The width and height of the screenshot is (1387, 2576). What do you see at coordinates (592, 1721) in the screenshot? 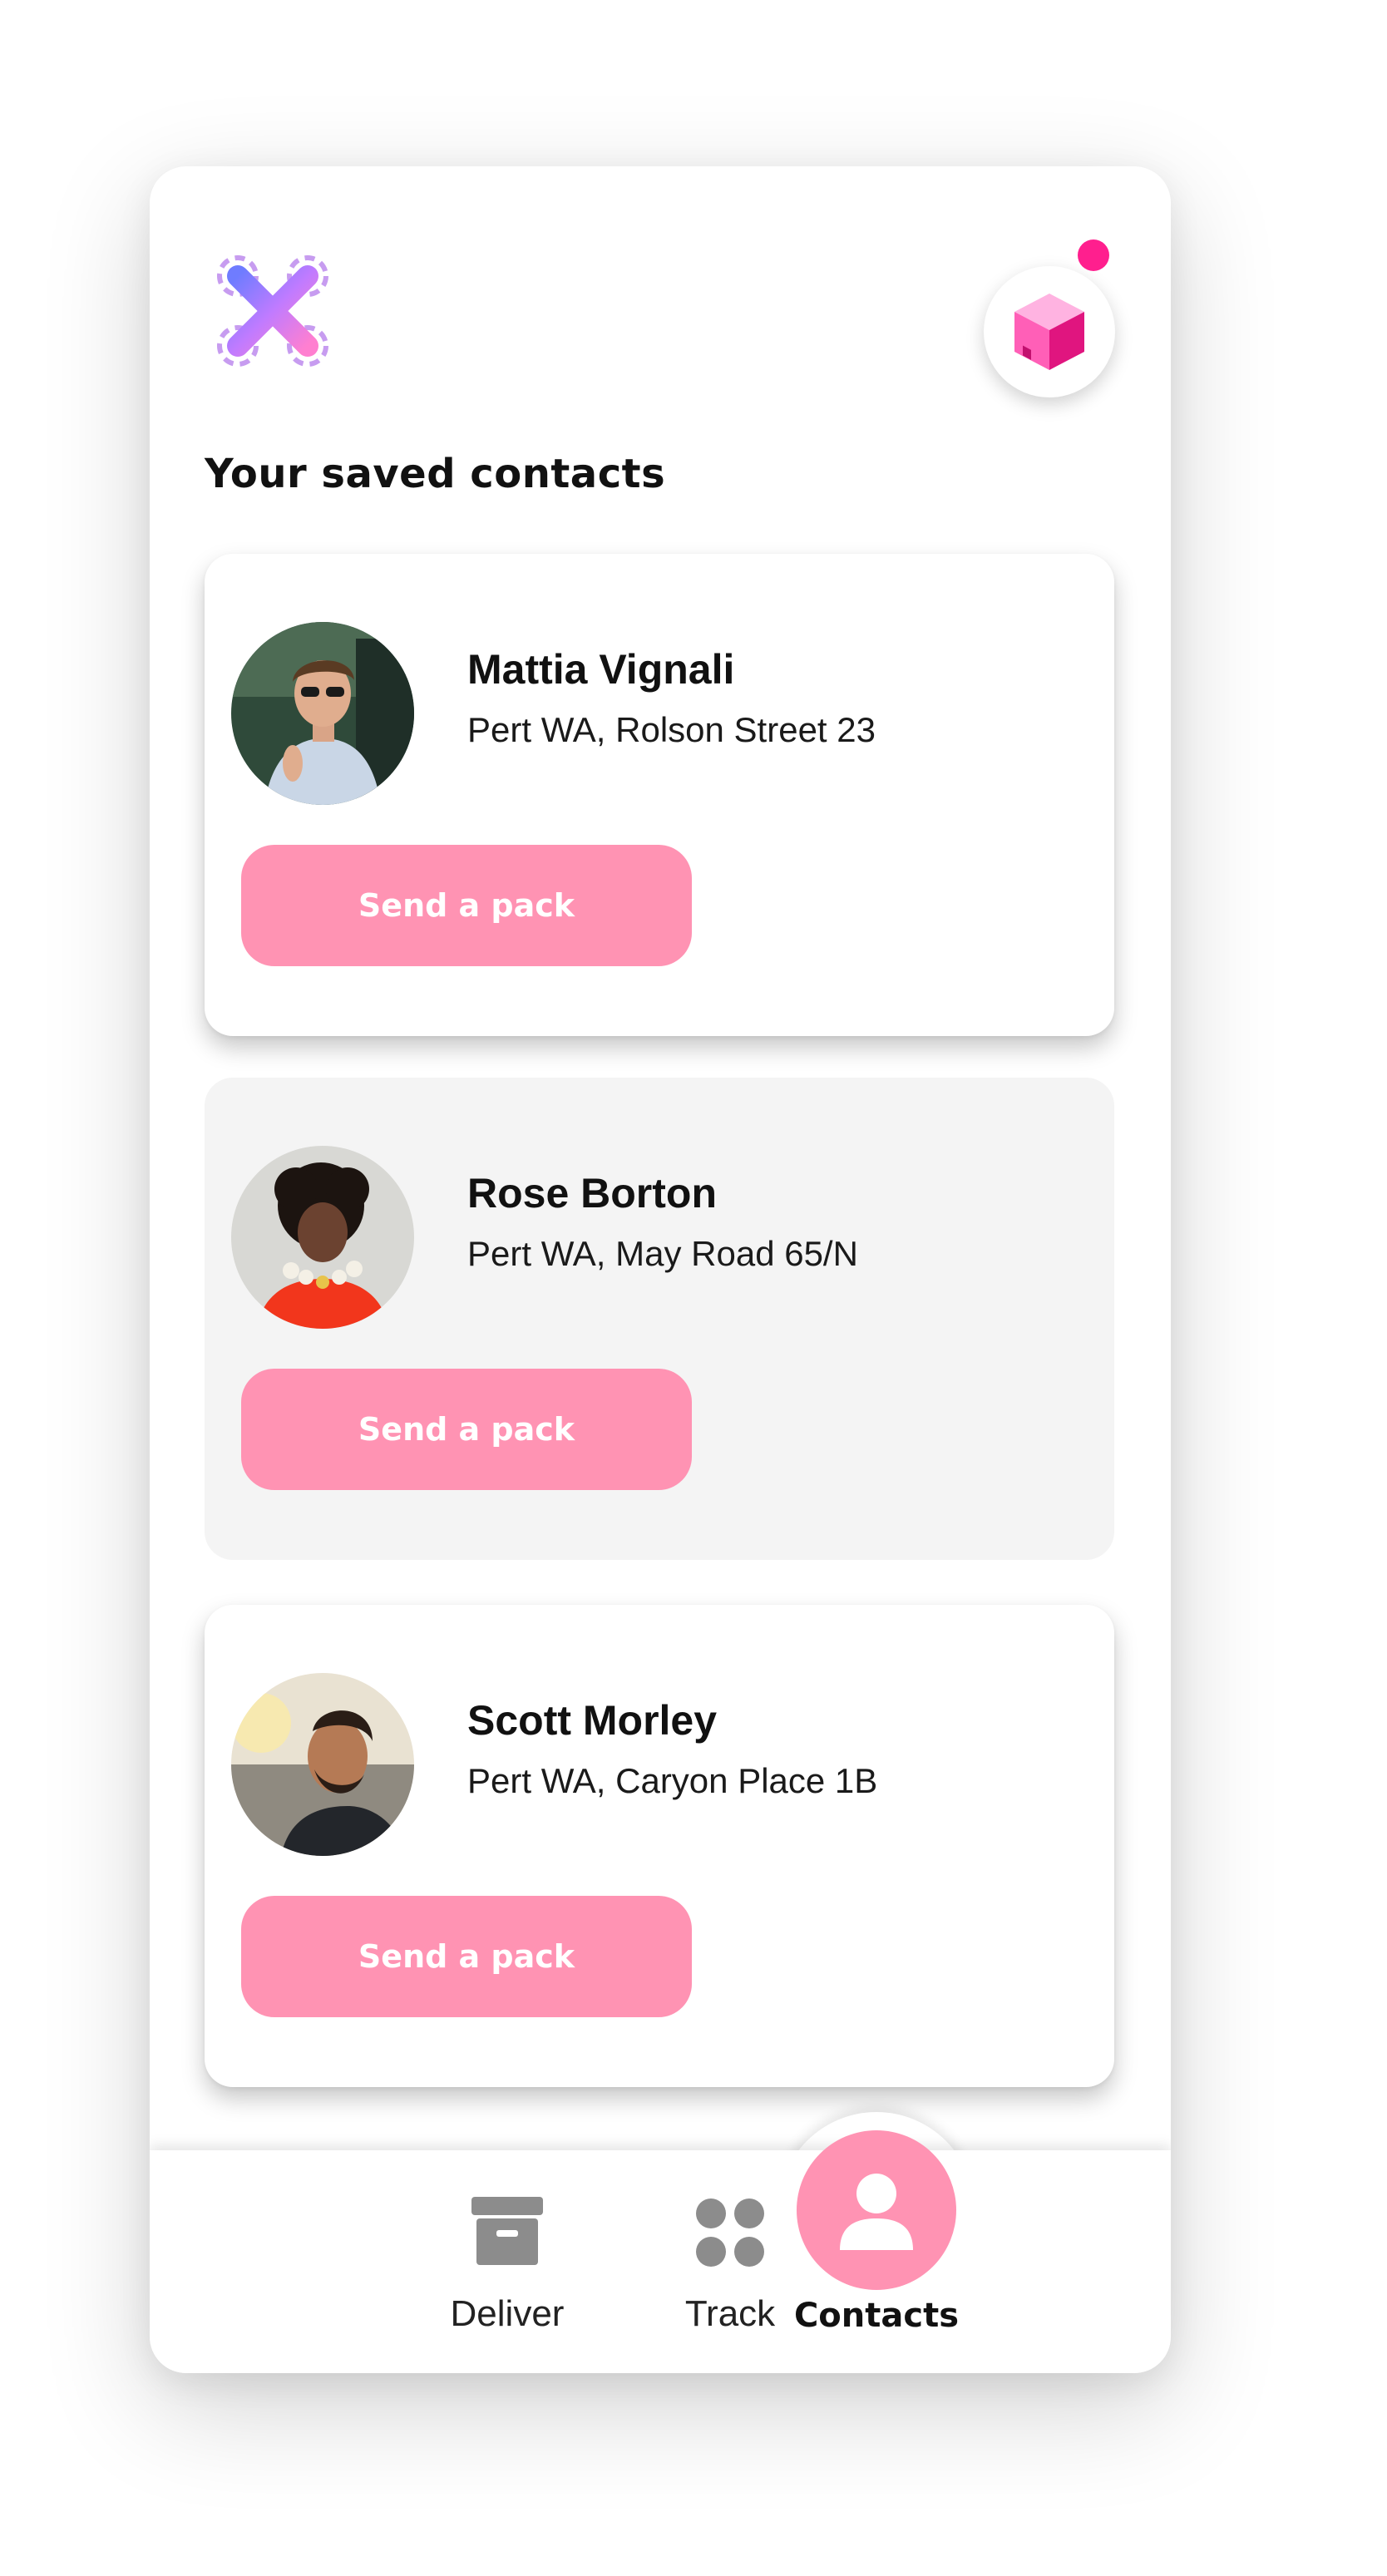
I see `contact-name: Scott Morley` at bounding box center [592, 1721].